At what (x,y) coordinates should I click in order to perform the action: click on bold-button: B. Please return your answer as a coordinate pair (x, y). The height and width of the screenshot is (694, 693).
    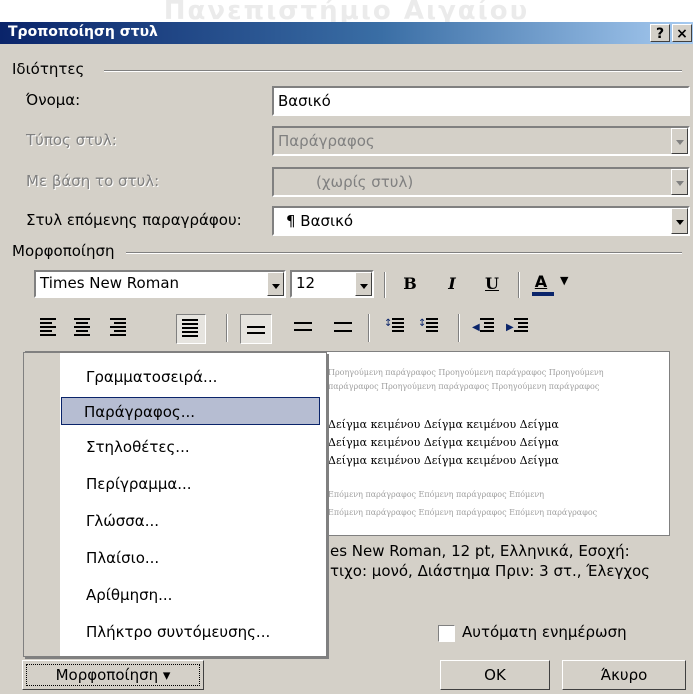
    Looking at the image, I should click on (410, 283).